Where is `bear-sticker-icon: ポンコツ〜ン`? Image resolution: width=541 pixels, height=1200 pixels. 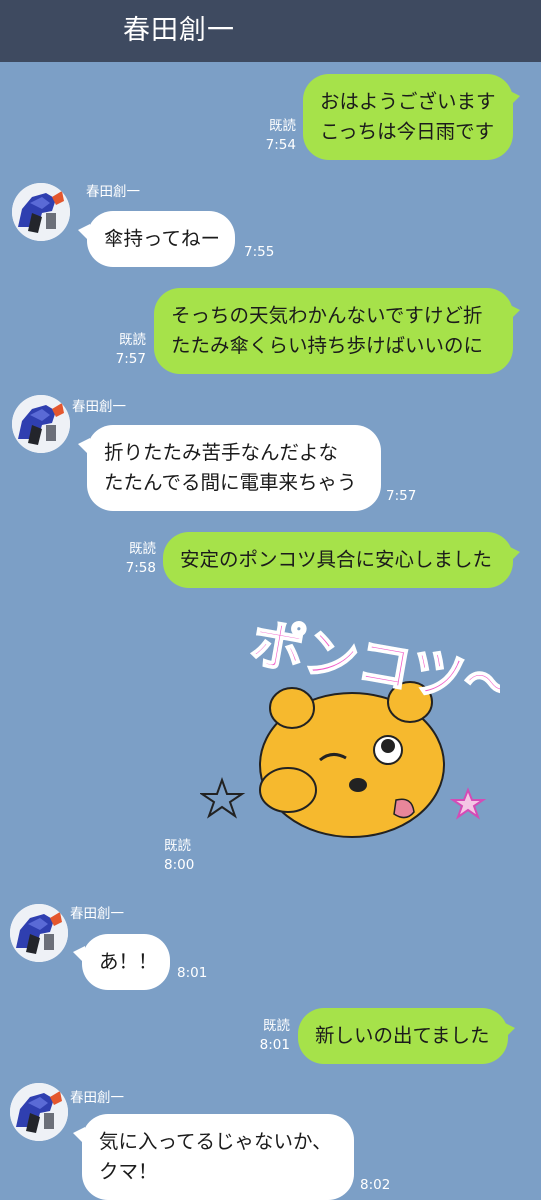
bear-sticker-icon: ポンコツ〜ン is located at coordinates (350, 735).